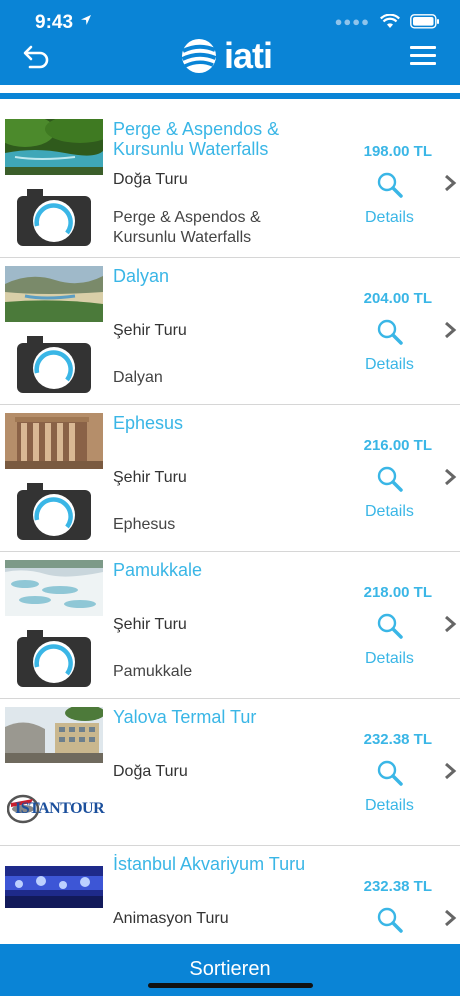  Describe the element at coordinates (86, 20) in the screenshot. I see `location-arrow-icon` at that location.